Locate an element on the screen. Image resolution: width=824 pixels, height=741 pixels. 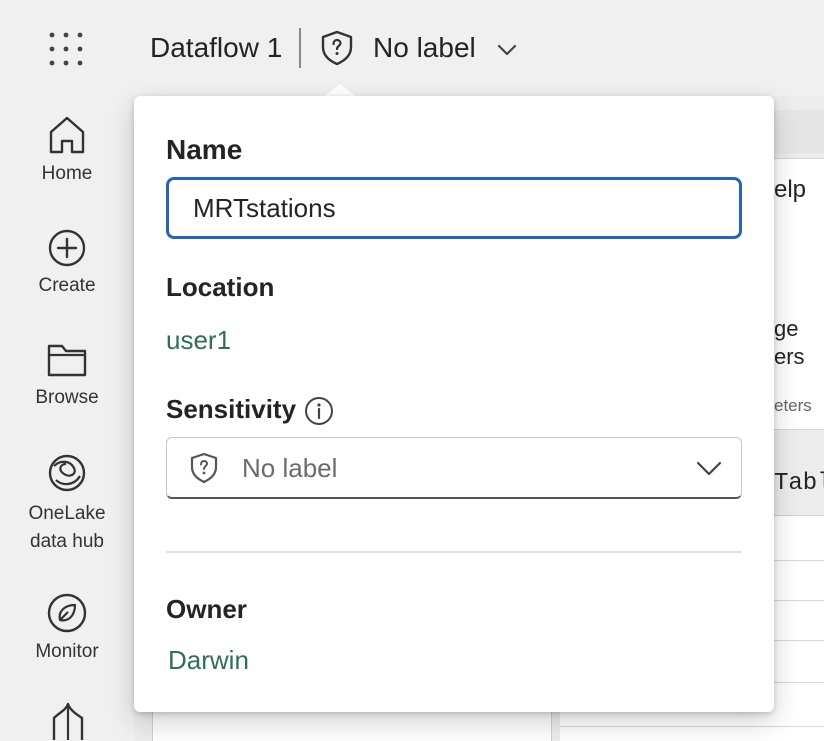
ribbon-parameters-fragment: ers is located at coordinates (789, 357).